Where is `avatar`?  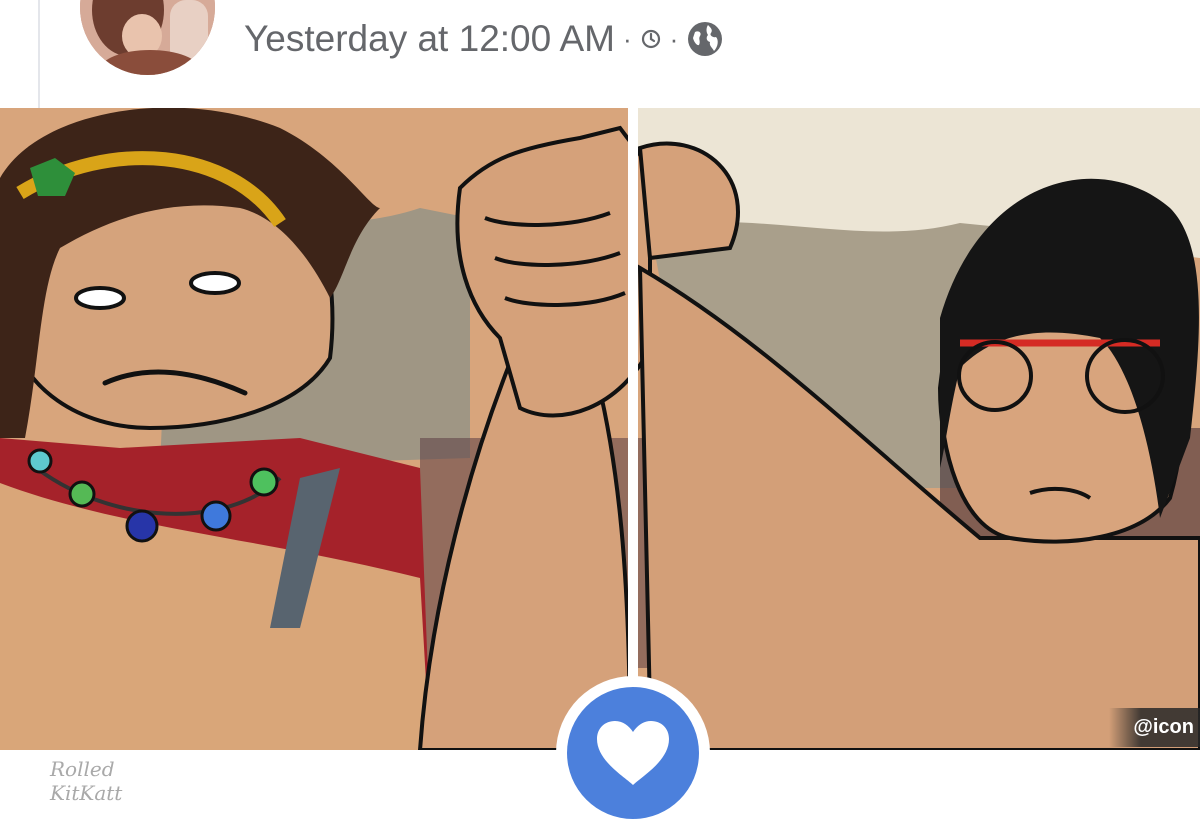
avatar is located at coordinates (147, 37).